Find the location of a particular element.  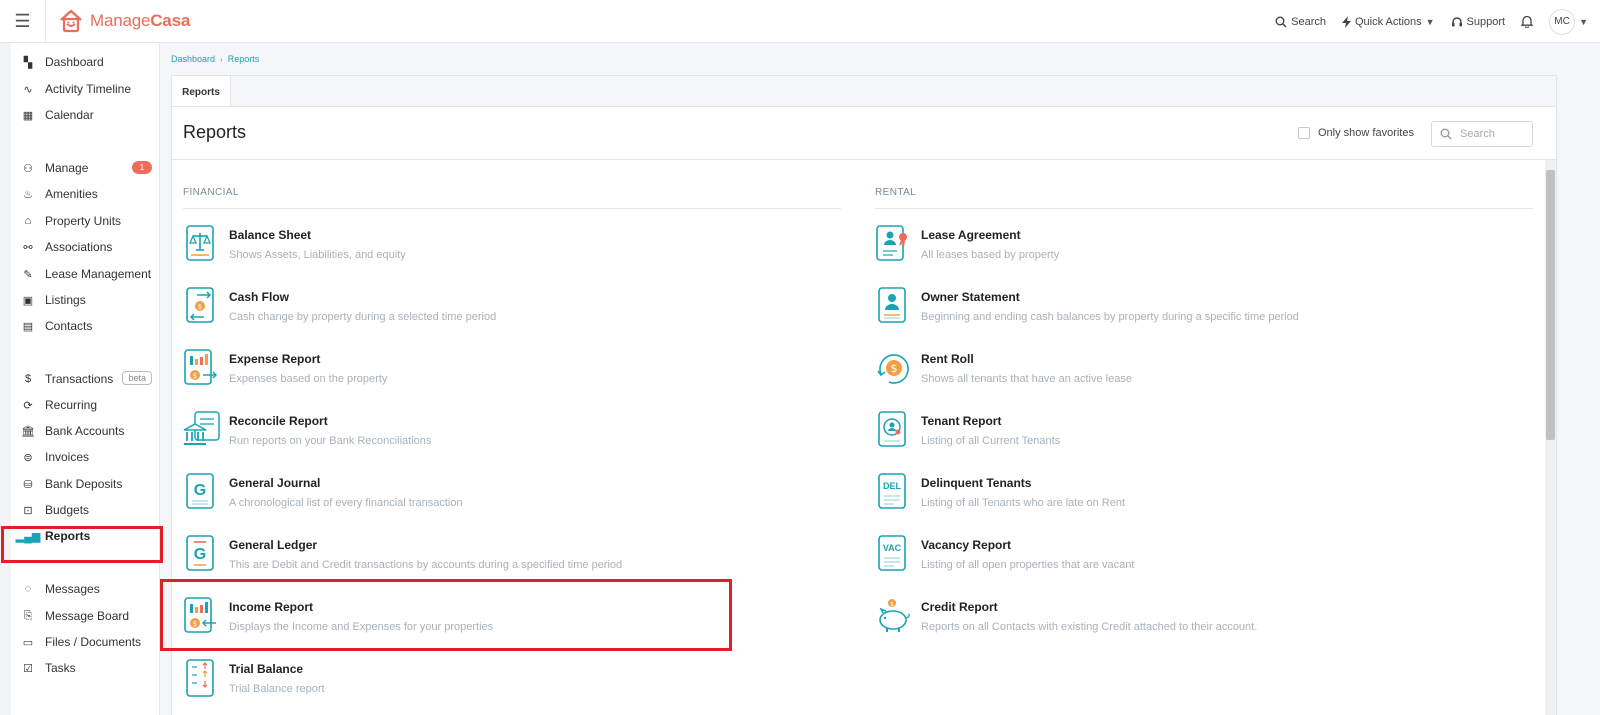

chevron-down-icon: ▼ is located at coordinates (1430, 21).